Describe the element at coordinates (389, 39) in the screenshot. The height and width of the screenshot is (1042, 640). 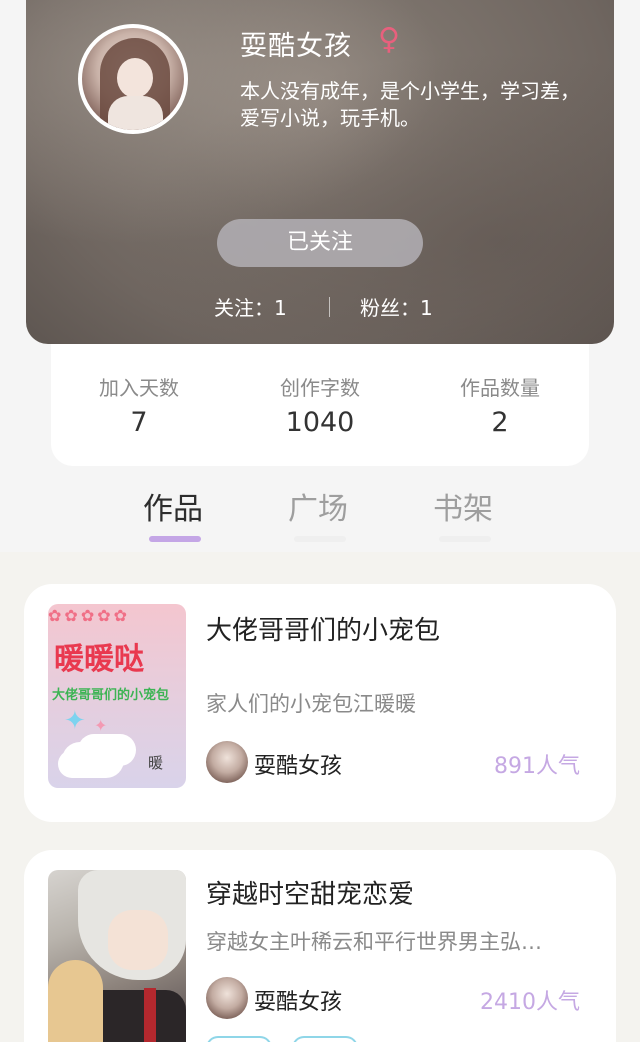
I see `female-symbol-icon: ♀` at that location.